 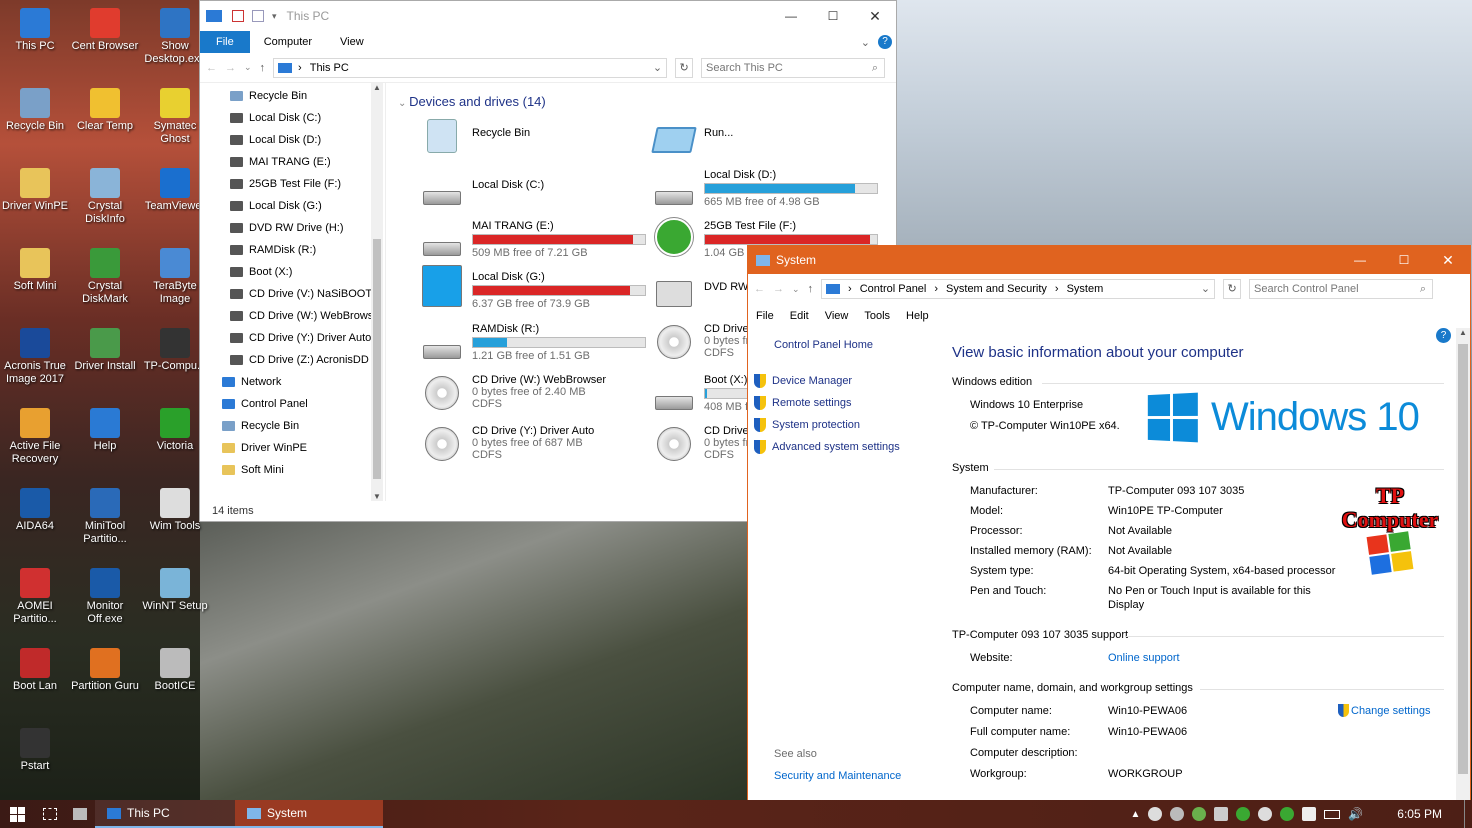 What do you see at coordinates (307, 250) in the screenshot?
I see `nav-item: RAMDisk (R:)` at bounding box center [307, 250].